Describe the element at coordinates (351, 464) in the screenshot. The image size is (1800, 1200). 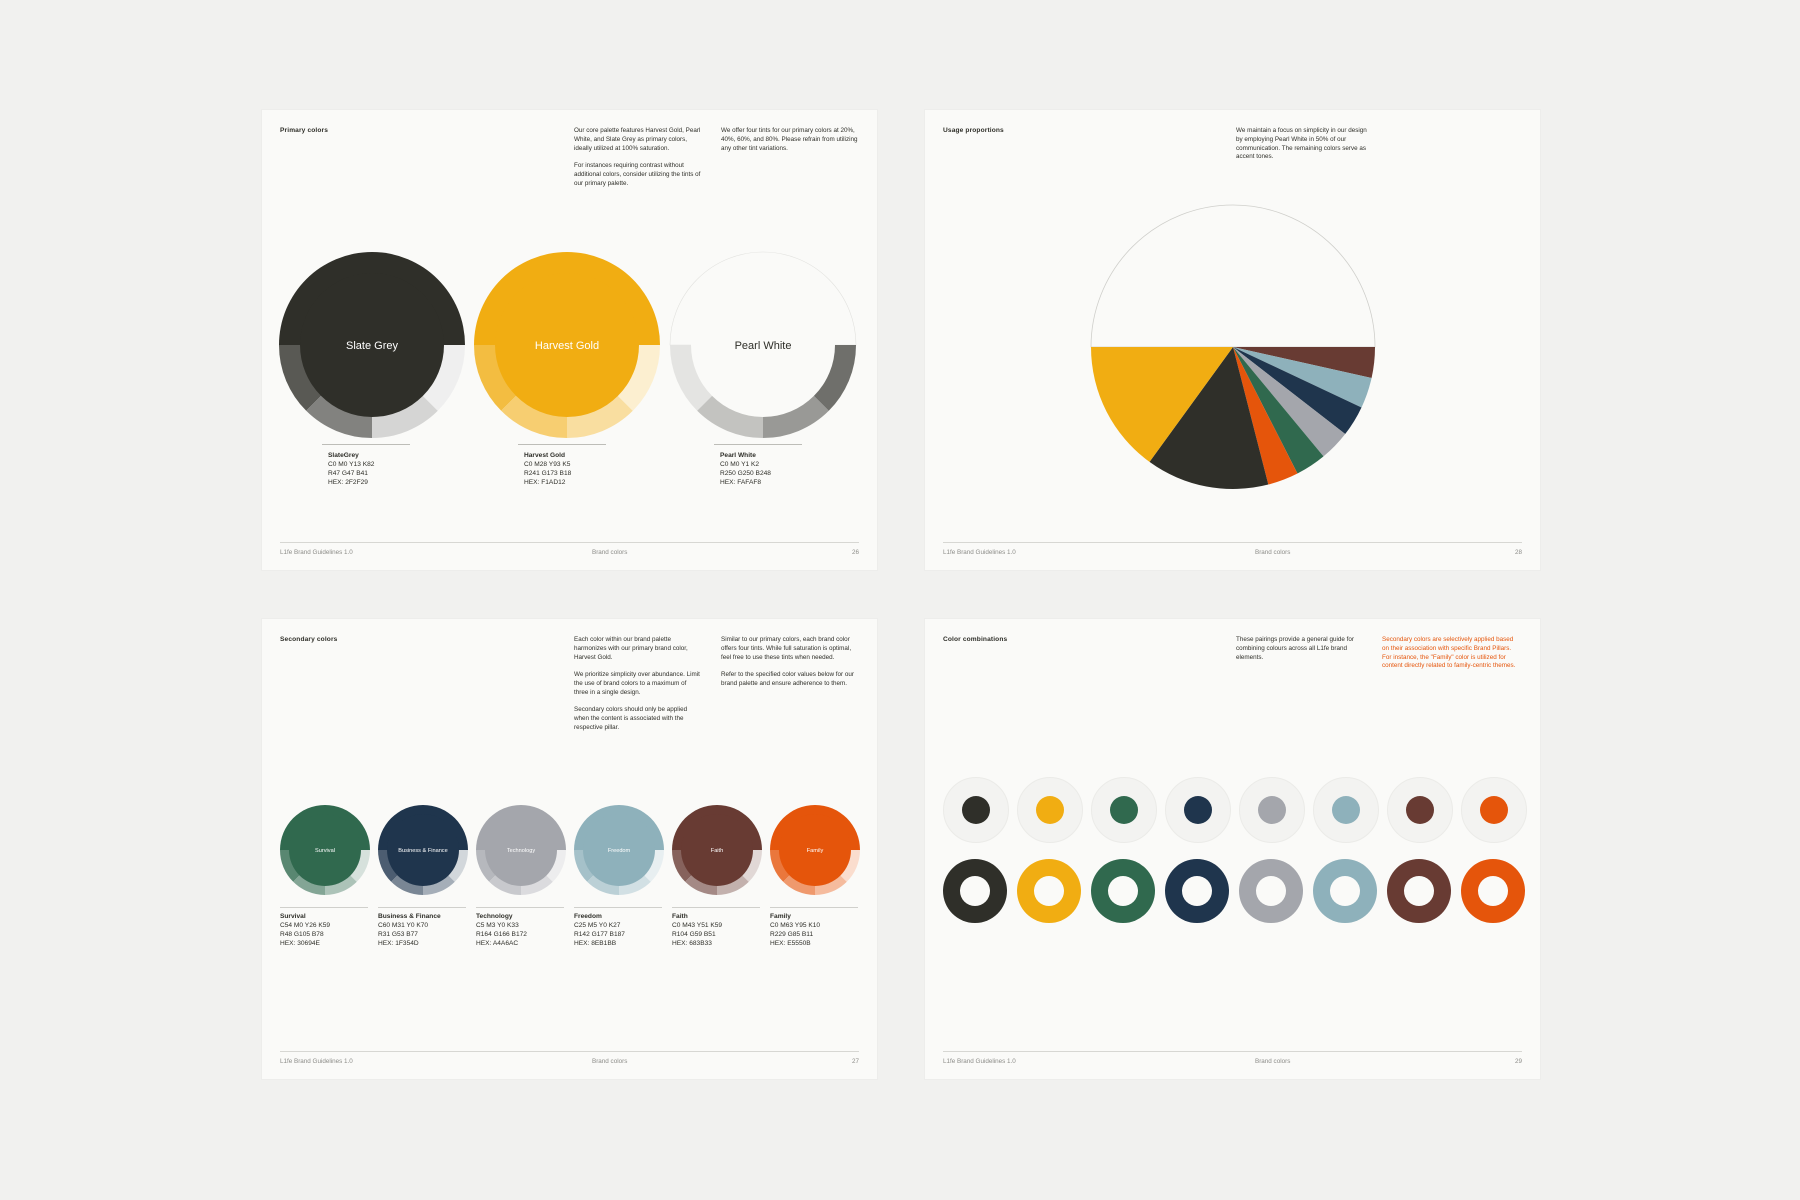
I see `spec-cmyk: C0 M0 Y13 K82` at that location.